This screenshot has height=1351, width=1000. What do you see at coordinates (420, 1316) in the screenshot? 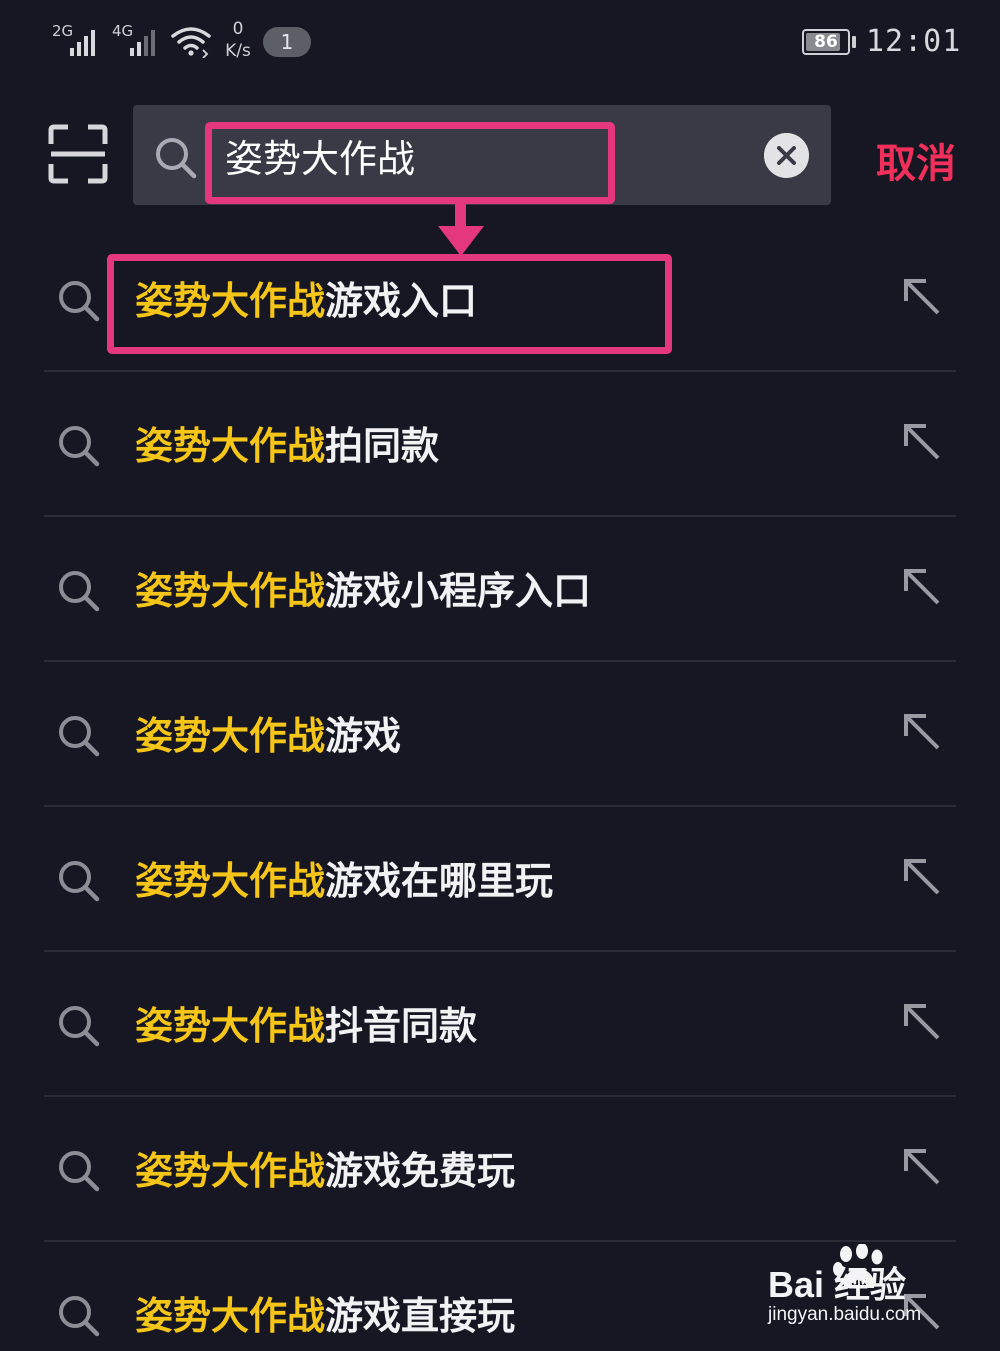
I see `suggestion-rest: 游戏直接玩` at bounding box center [420, 1316].